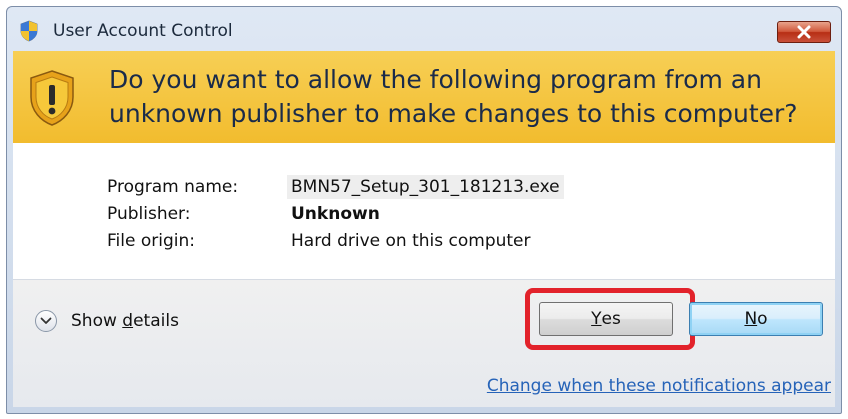 The height and width of the screenshot is (419, 848). Describe the element at coordinates (659, 386) in the screenshot. I see `change-notifications-link: Change when these notifications appear` at that location.